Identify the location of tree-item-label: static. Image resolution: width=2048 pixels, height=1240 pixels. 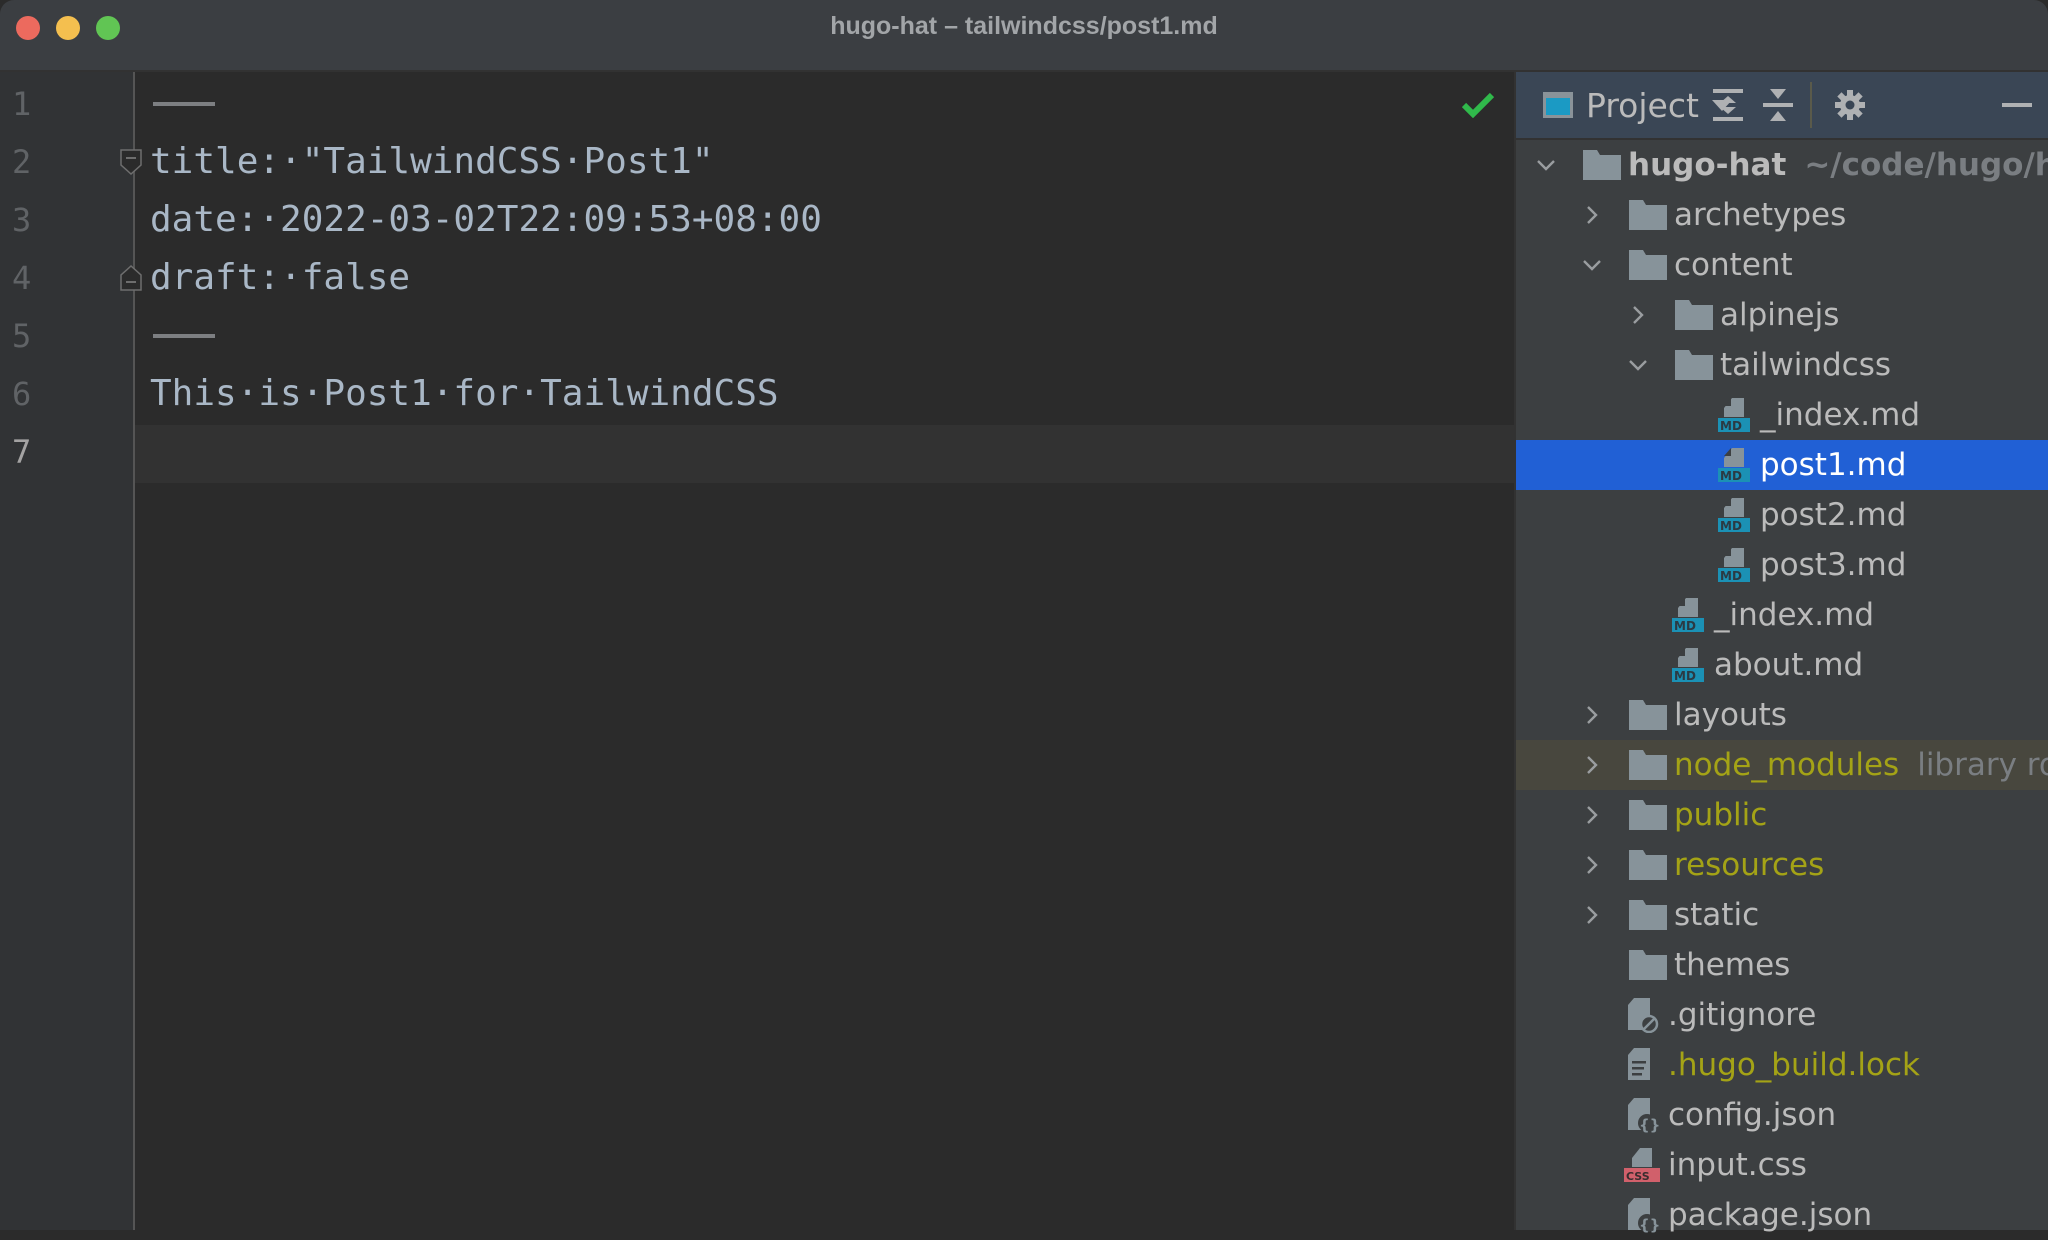
(1717, 915).